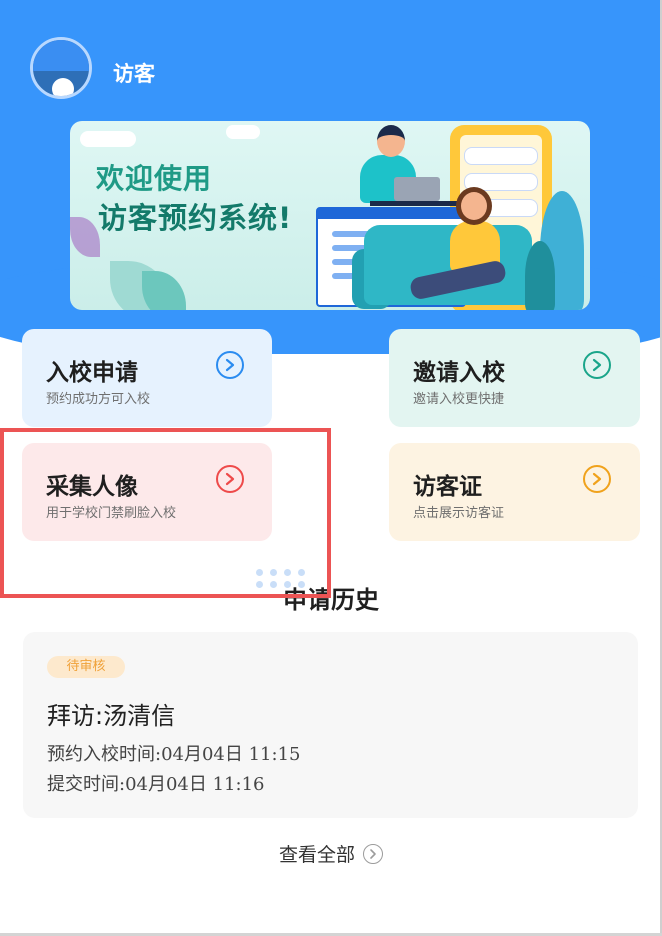  I want to click on section-title: 申请历史, so click(331, 600).